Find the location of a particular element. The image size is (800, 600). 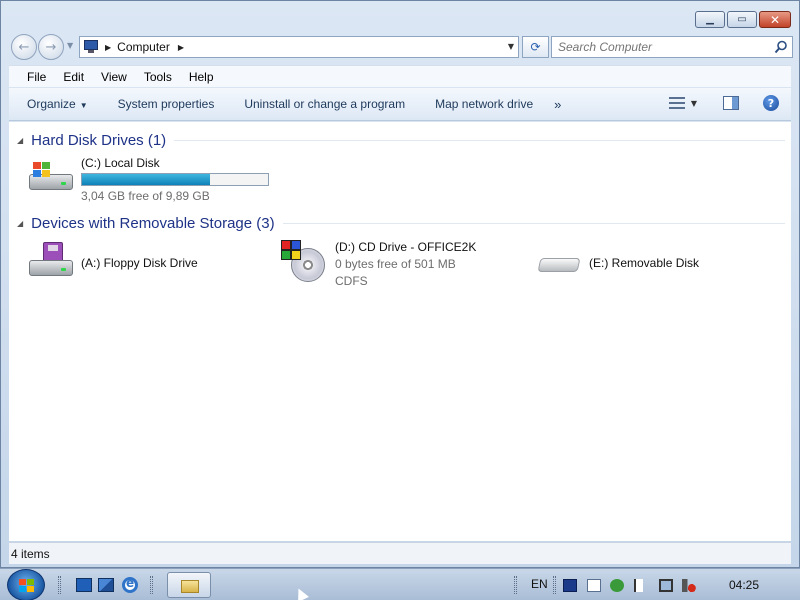

show-desktop-icon is located at coordinates (84, 585).